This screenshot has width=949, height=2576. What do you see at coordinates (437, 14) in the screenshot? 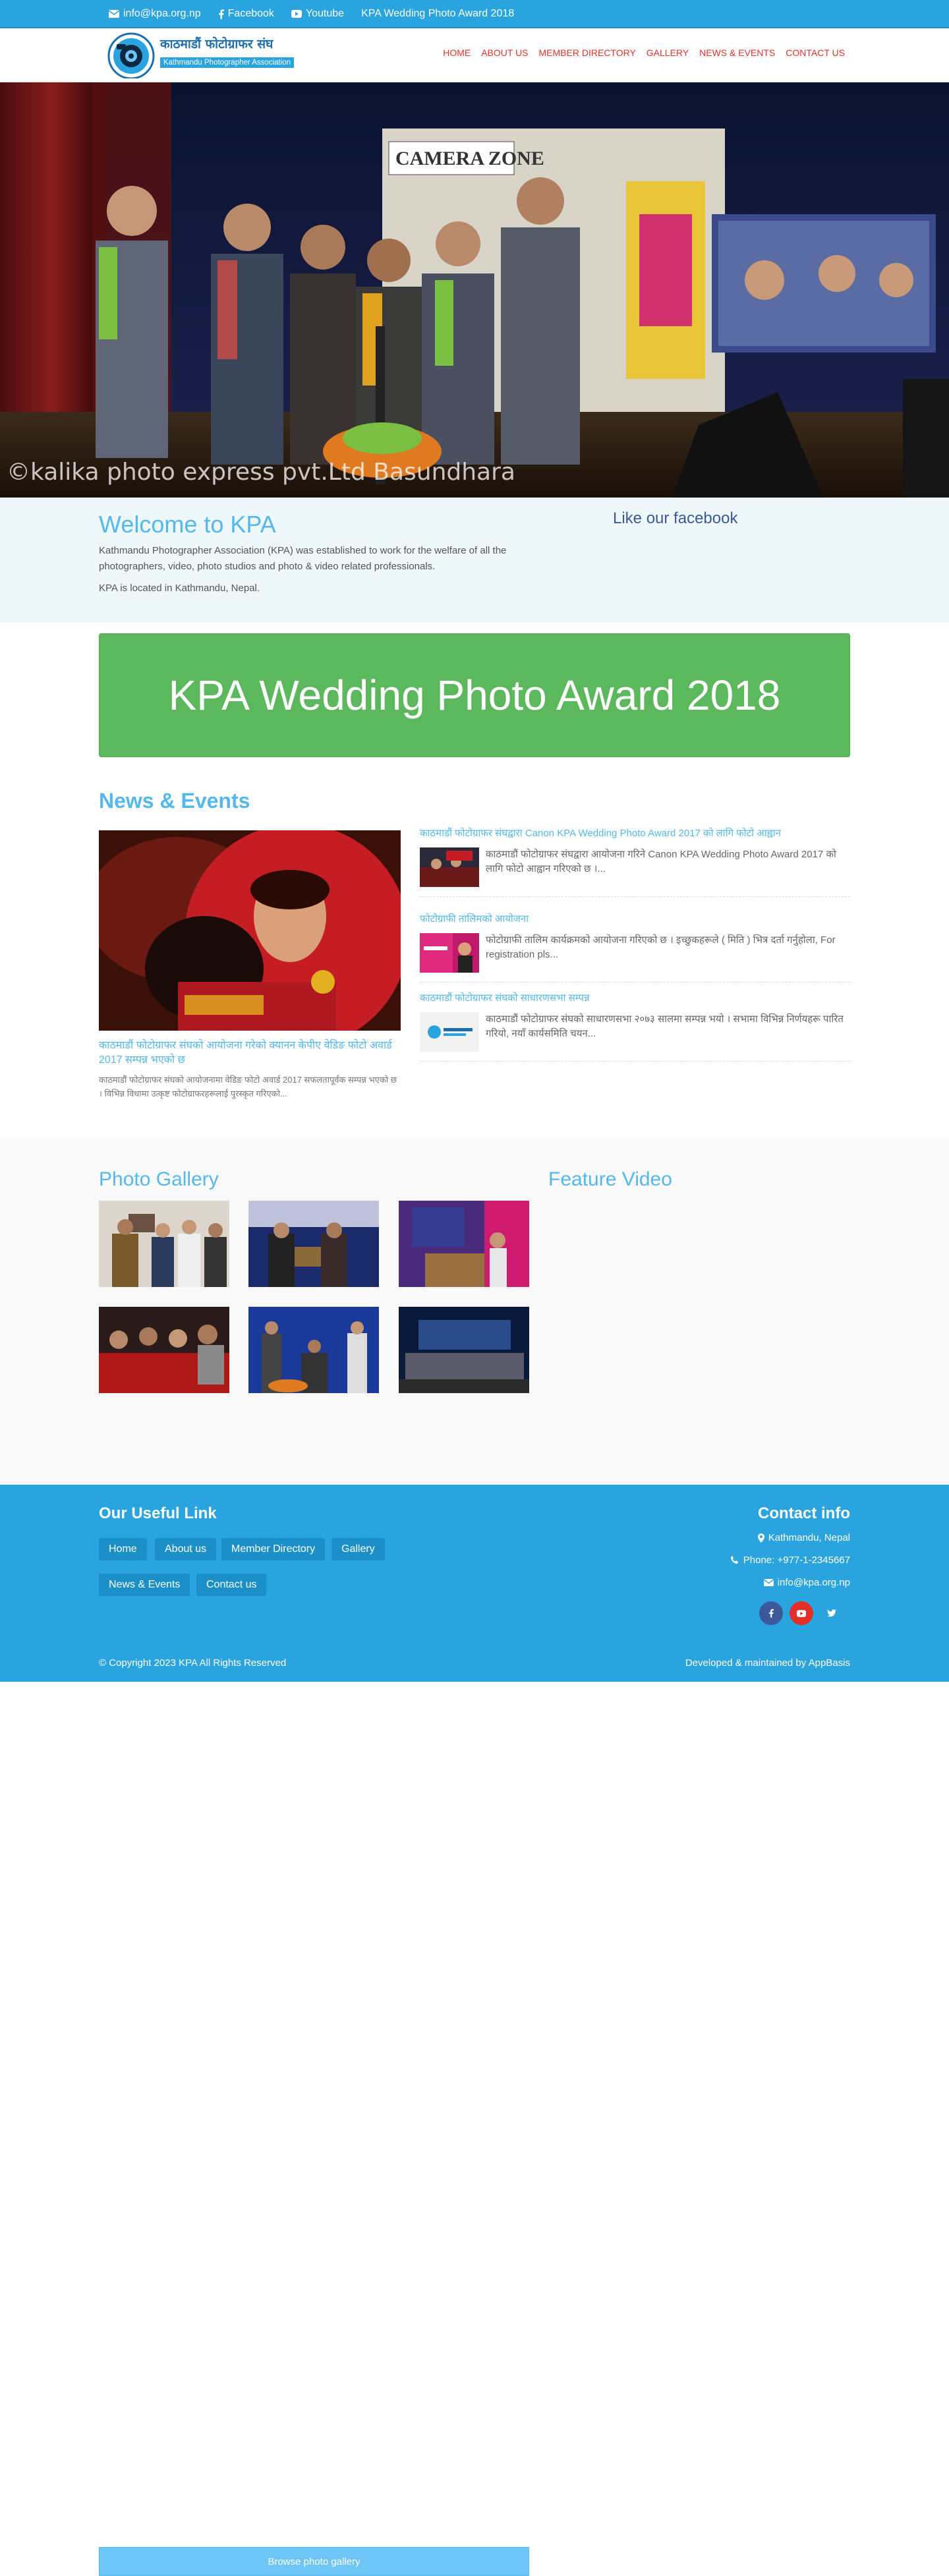
I see `award-top-link: KPA Wedding Photo Award 2018` at bounding box center [437, 14].